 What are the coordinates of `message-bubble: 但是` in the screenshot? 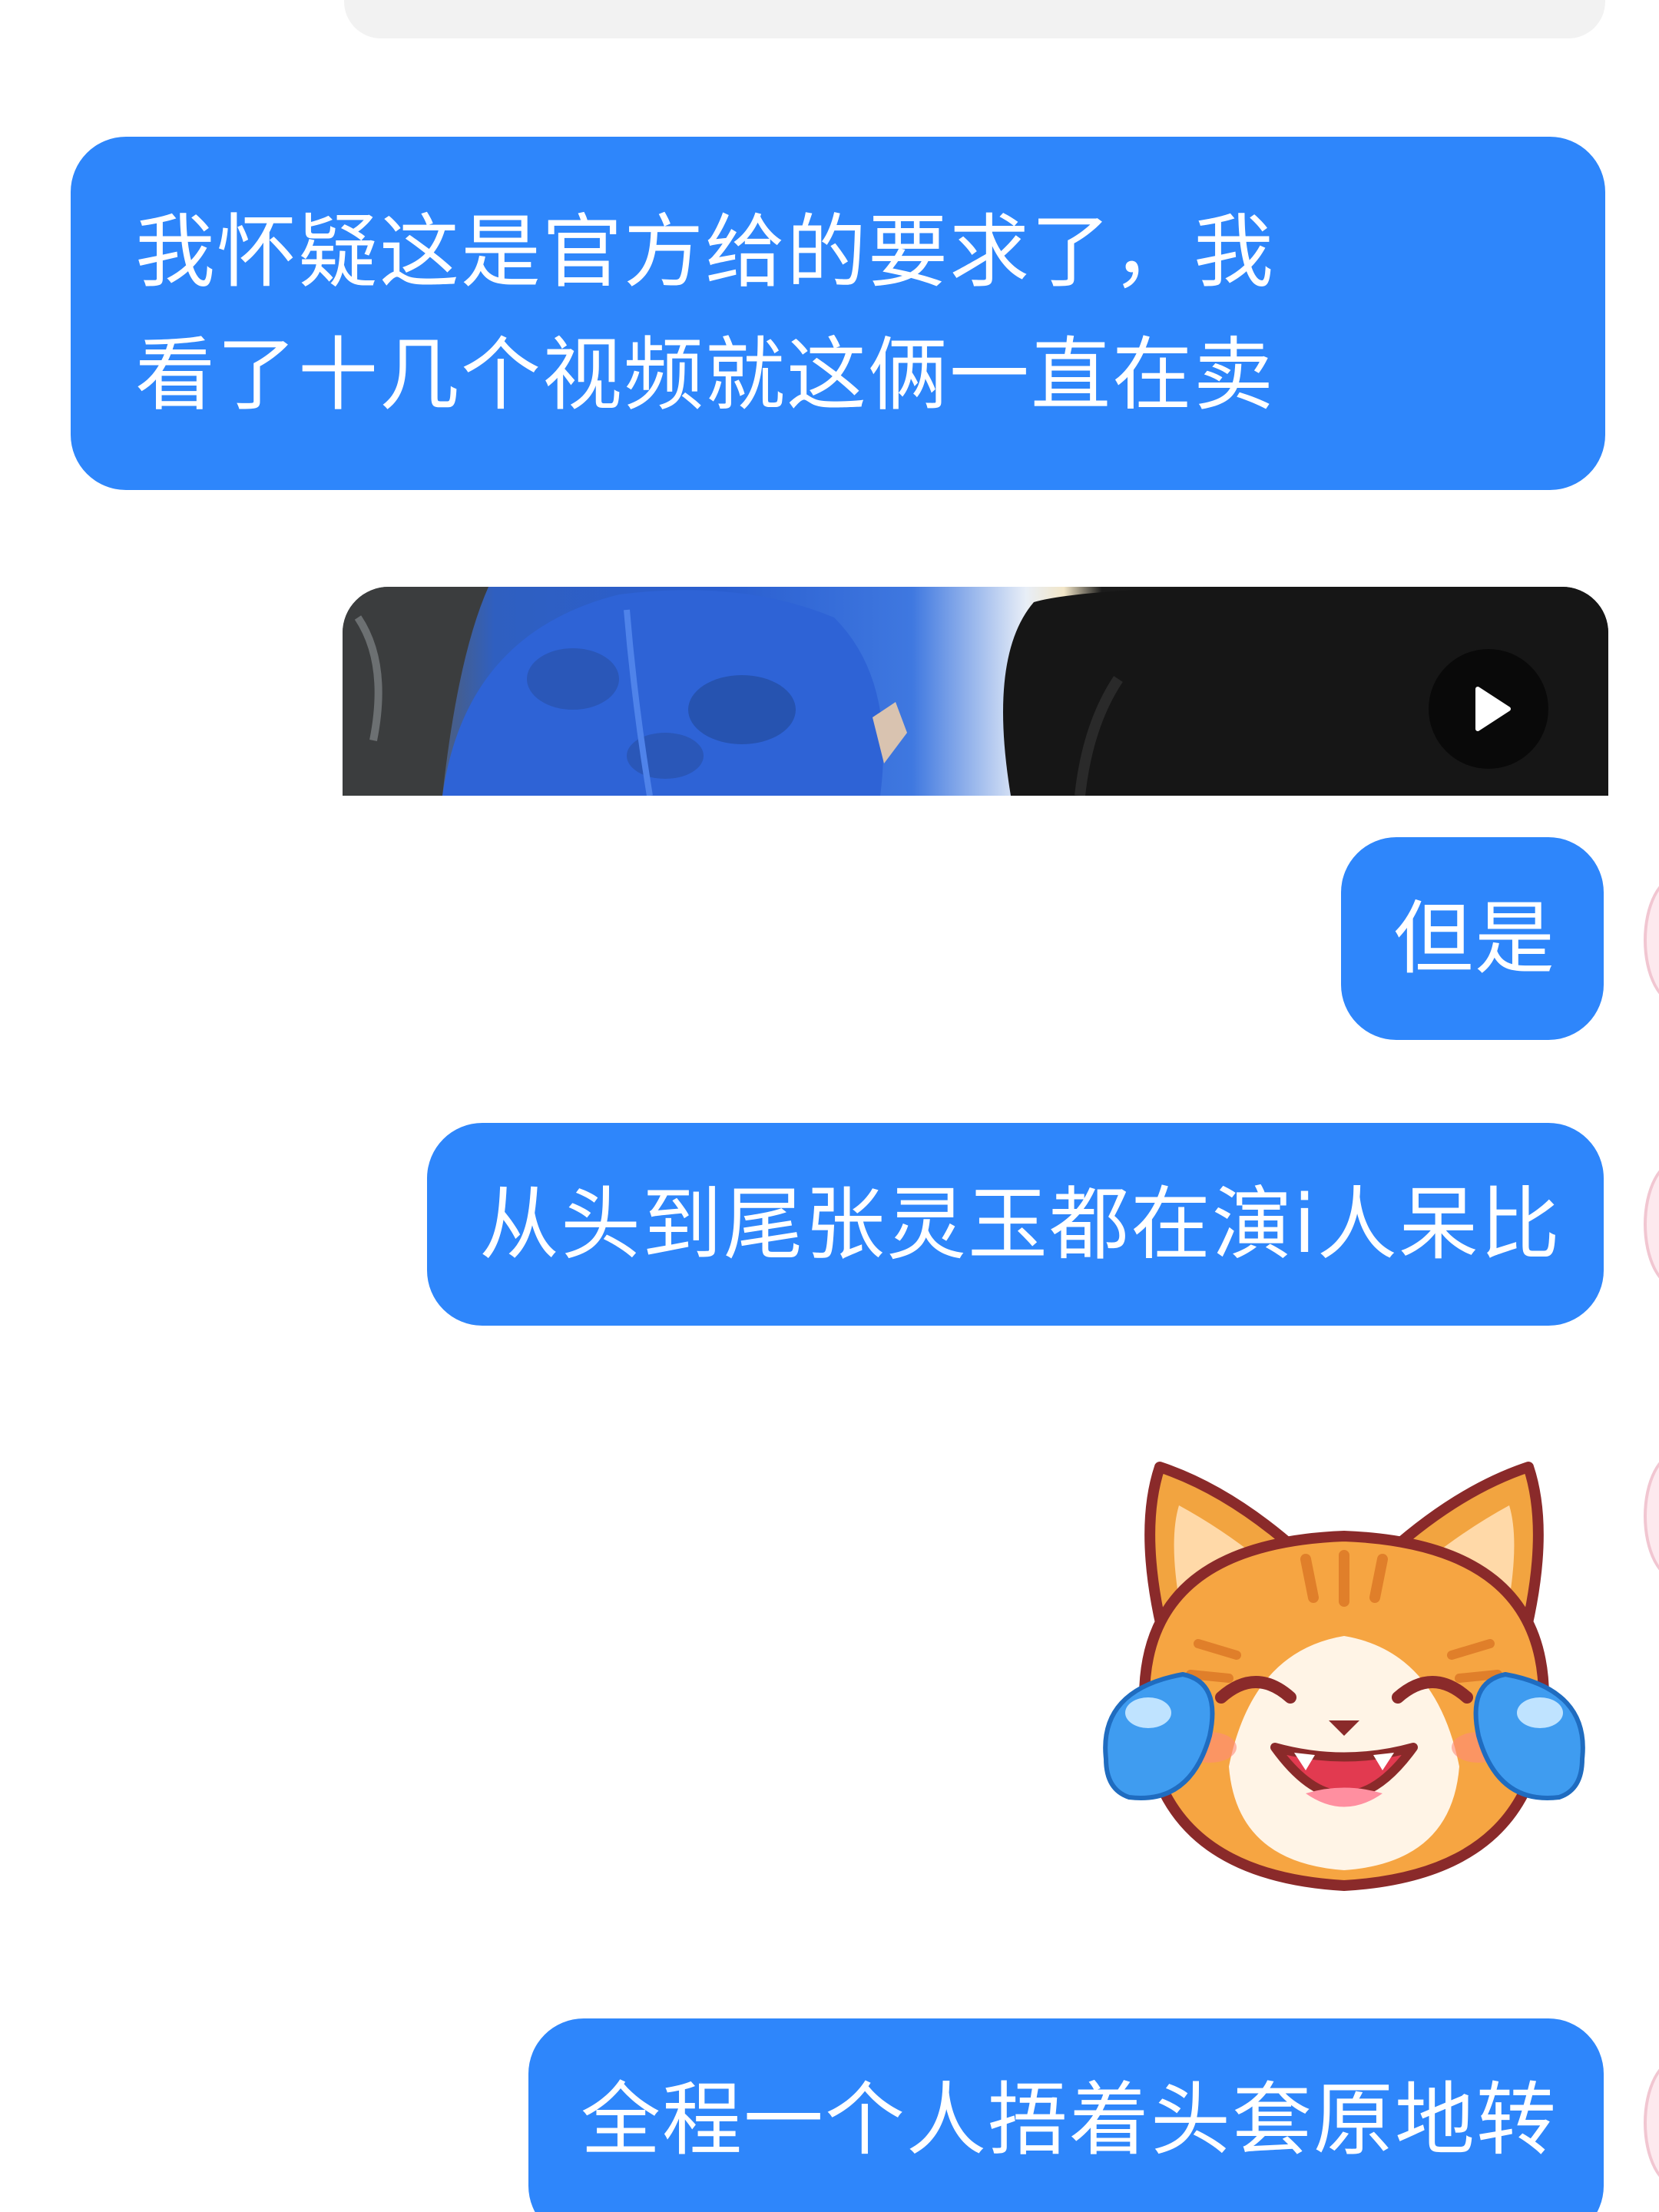 It's located at (1473, 938).